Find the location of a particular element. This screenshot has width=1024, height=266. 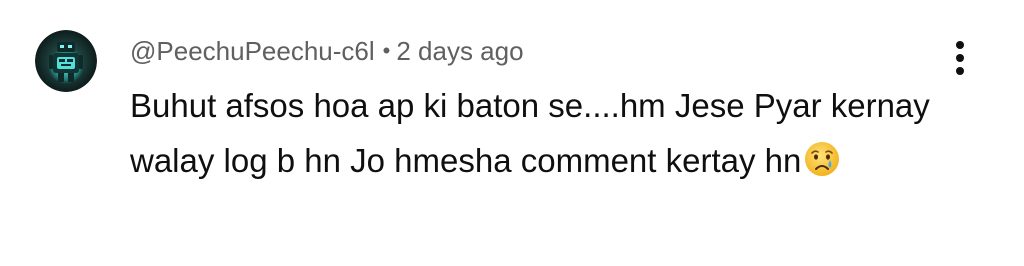

comment-header: @PeechuPeechu-c6l • 2 days ago is located at coordinates (327, 51).